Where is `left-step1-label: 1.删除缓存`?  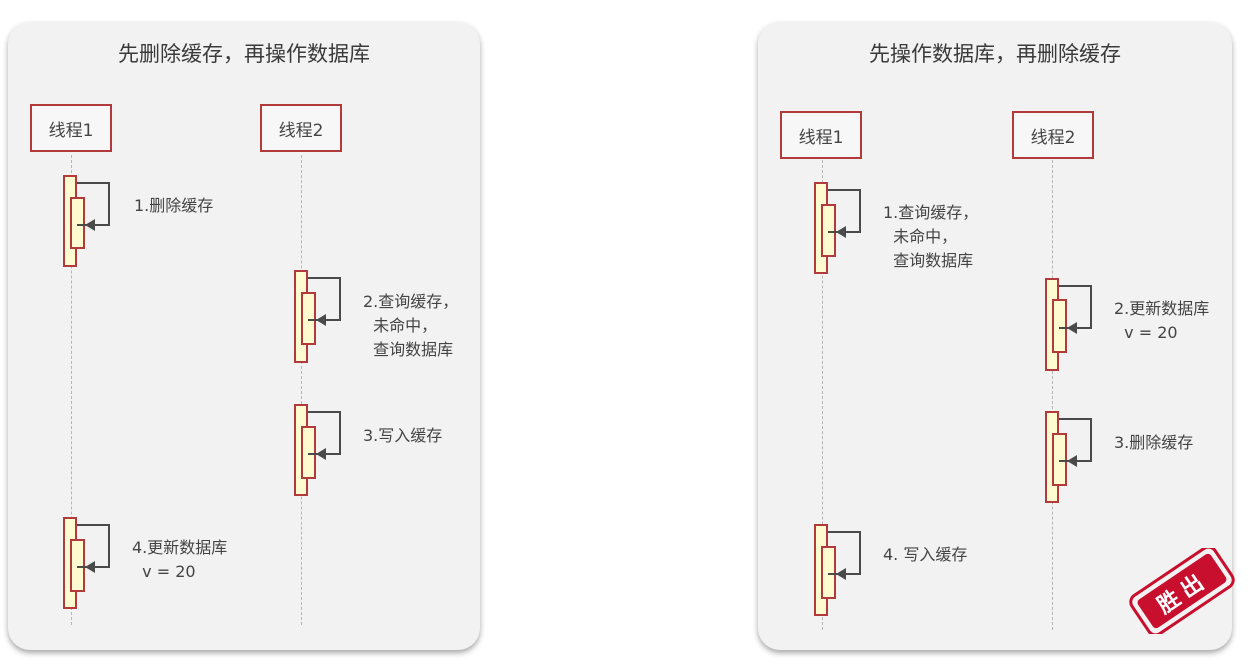
left-step1-label: 1.删除缓存 is located at coordinates (174, 205).